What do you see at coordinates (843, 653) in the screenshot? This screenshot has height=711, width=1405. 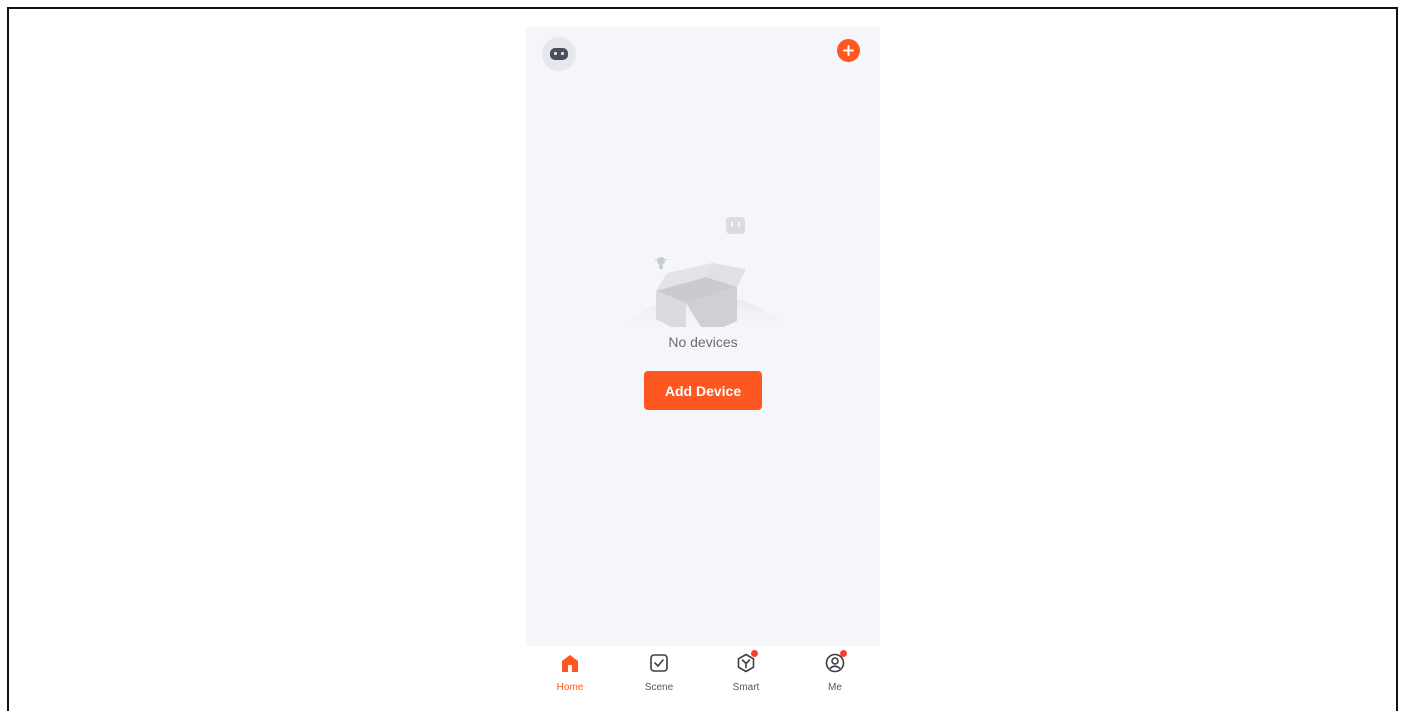 I see `me-notification-dot` at bounding box center [843, 653].